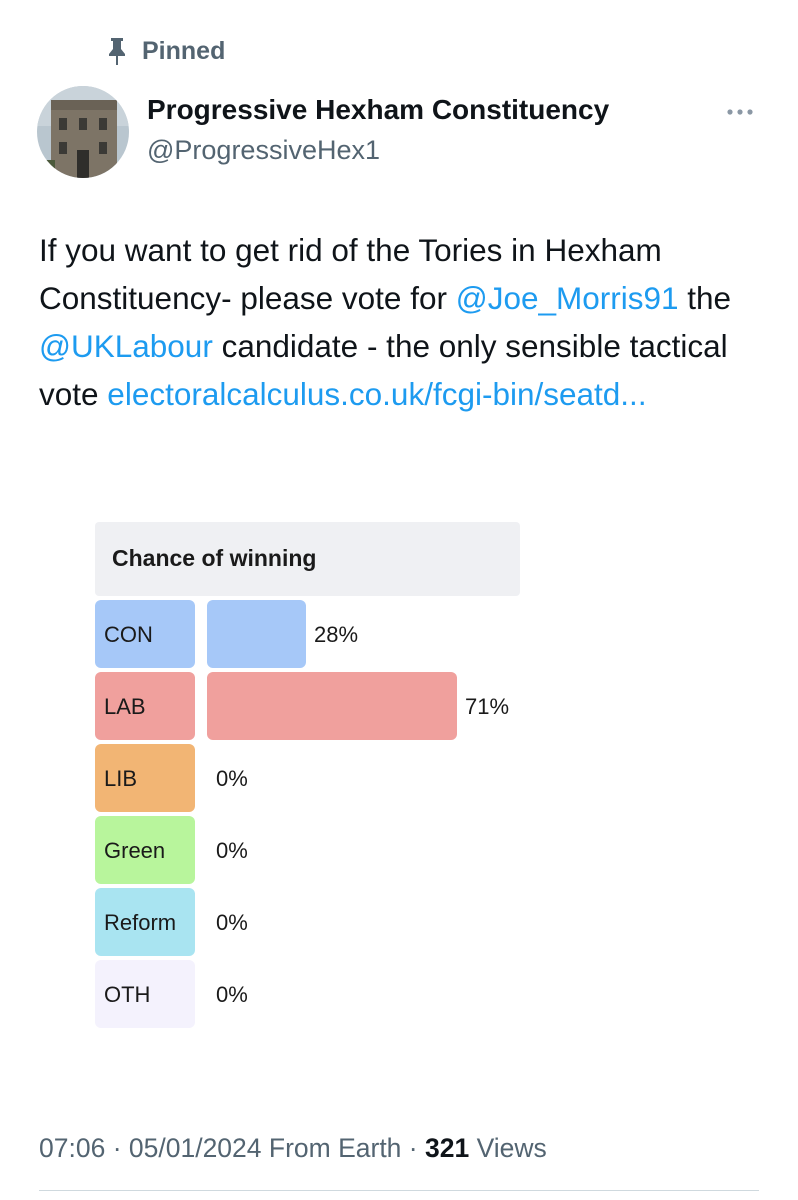 The width and height of the screenshot is (798, 1200). What do you see at coordinates (128, 634) in the screenshot?
I see `party-label-con: CON` at bounding box center [128, 634].